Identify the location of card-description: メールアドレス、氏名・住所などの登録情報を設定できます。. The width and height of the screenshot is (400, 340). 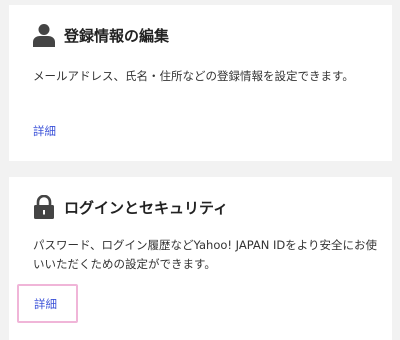
(193, 76).